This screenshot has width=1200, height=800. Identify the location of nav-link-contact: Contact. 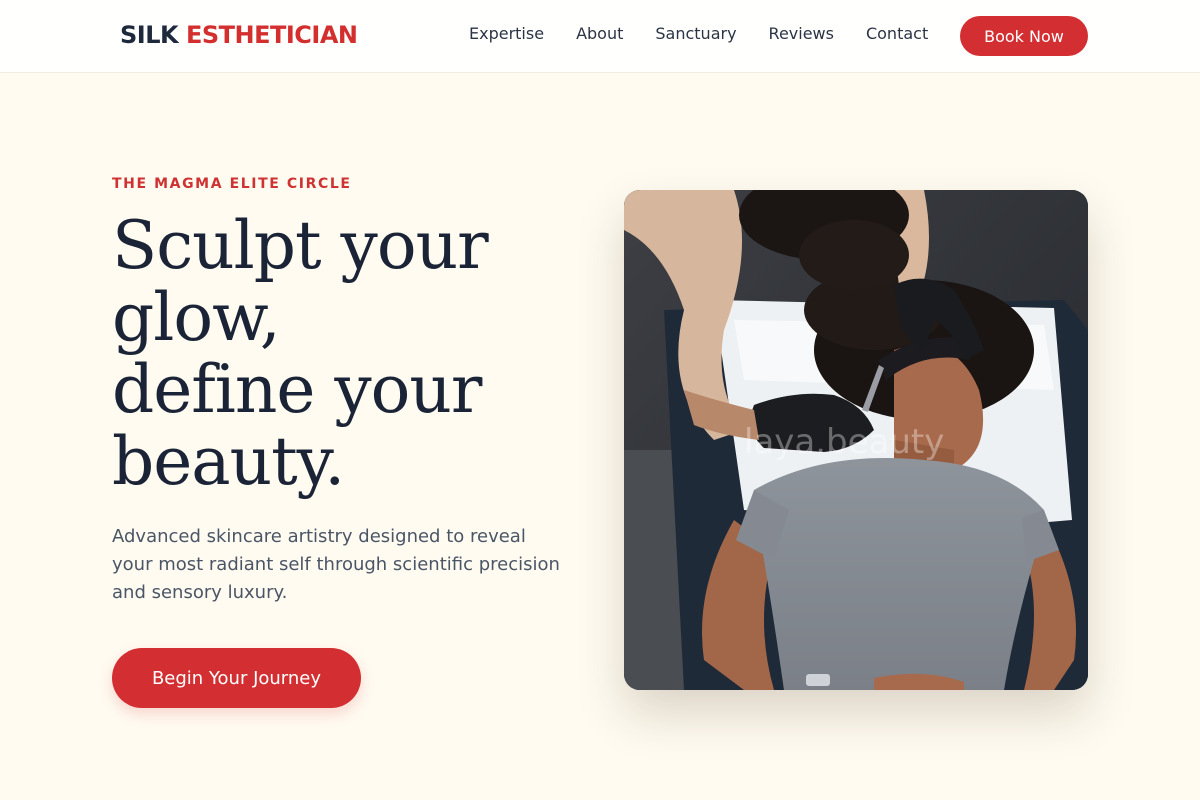
(897, 34).